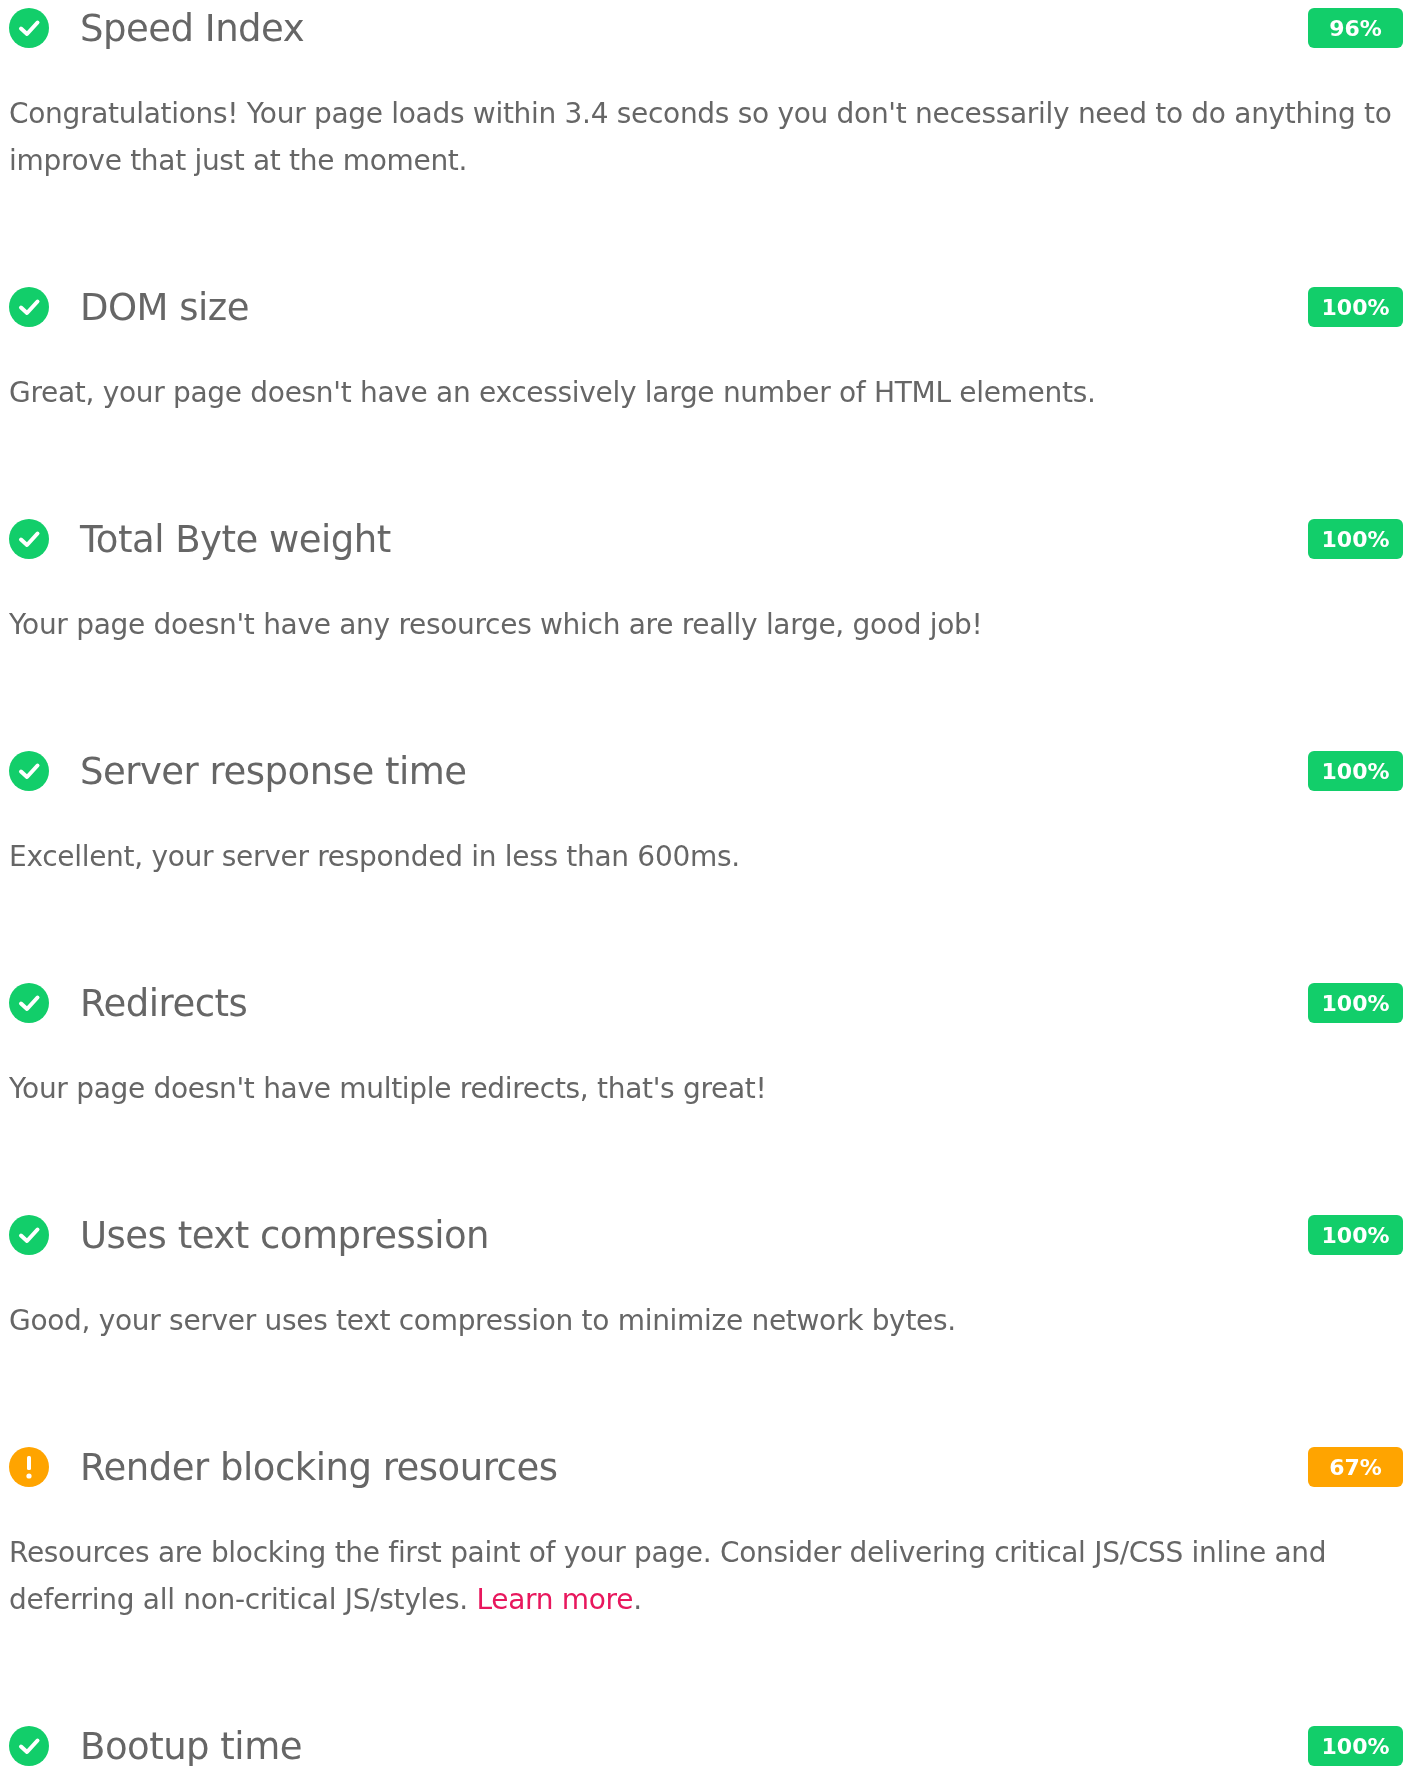 This screenshot has width=1412, height=1766. I want to click on audit-description: Your page doesn't have any resources which are really large, good job!, so click(496, 625).